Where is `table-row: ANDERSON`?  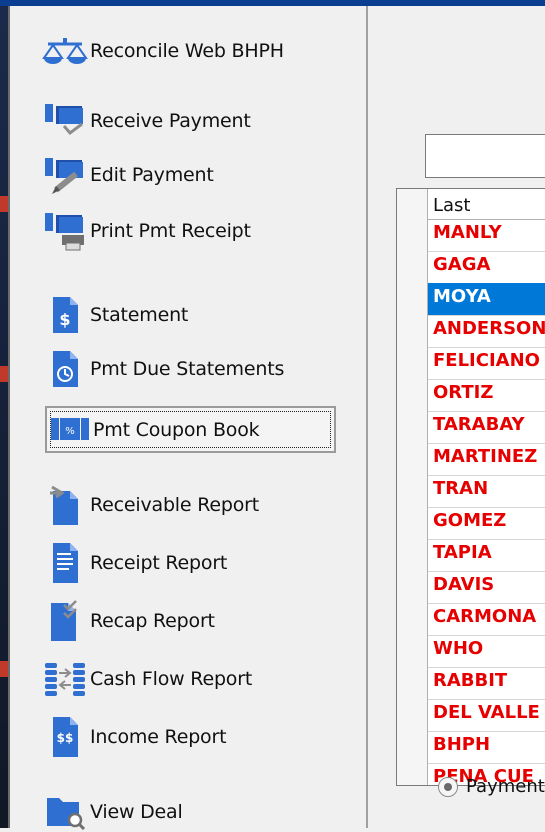
table-row: ANDERSON is located at coordinates (471, 331).